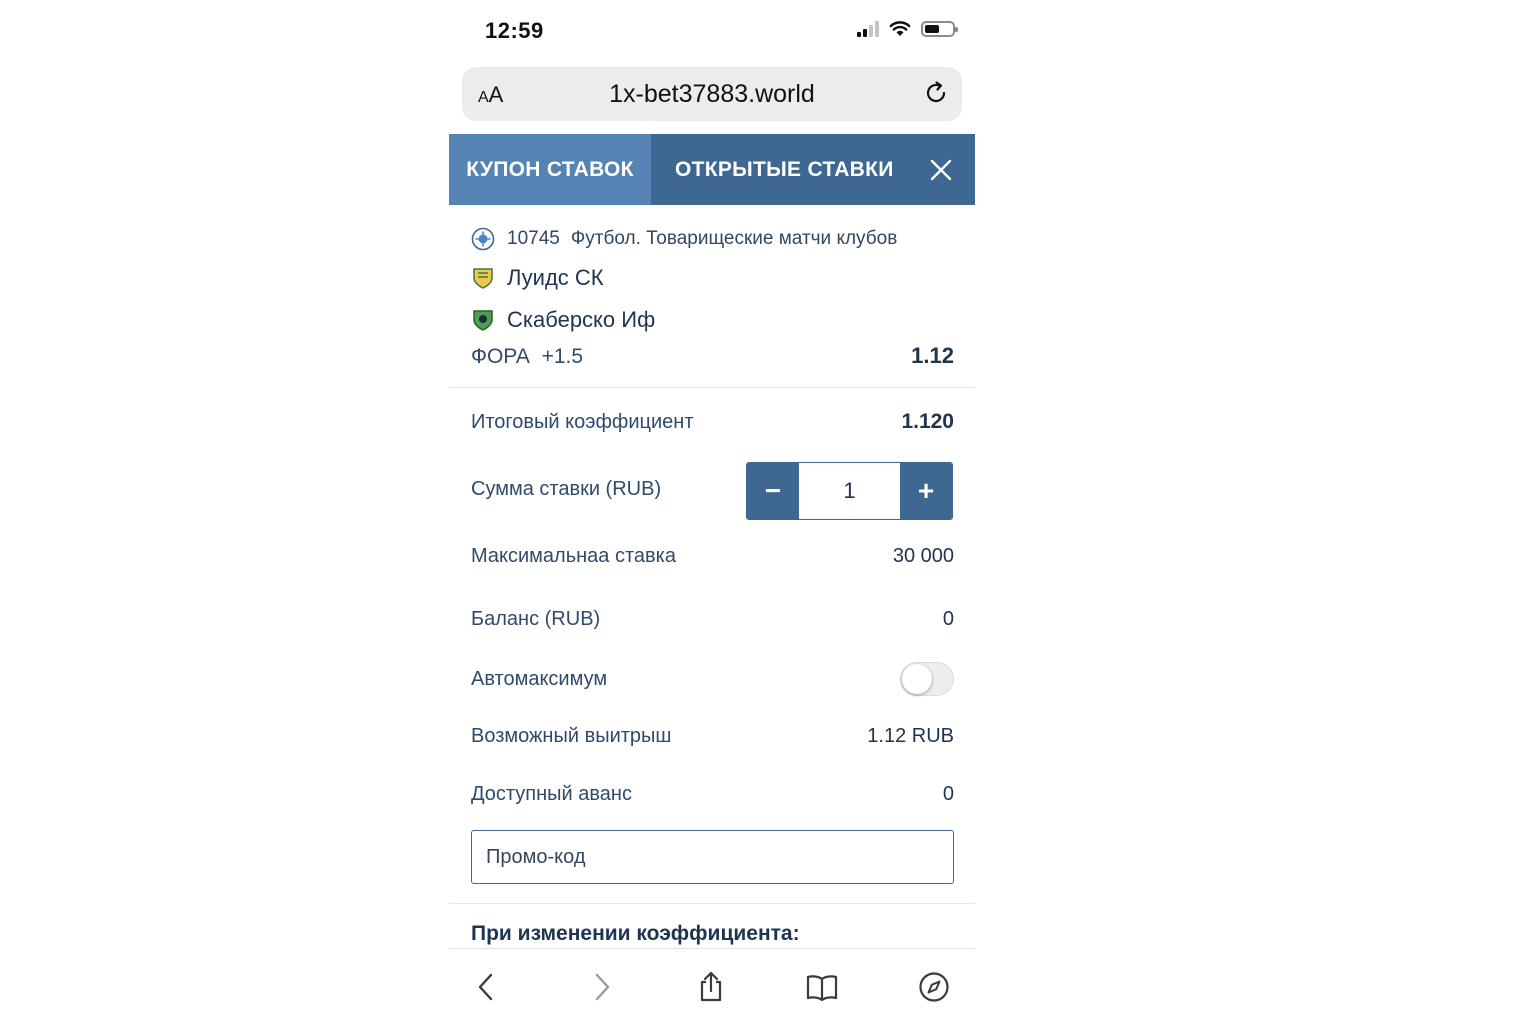  I want to click on coupon-header: КУПОН СТАВОК ОТКРЫТЫЕ СТАВКИ, so click(712, 169).